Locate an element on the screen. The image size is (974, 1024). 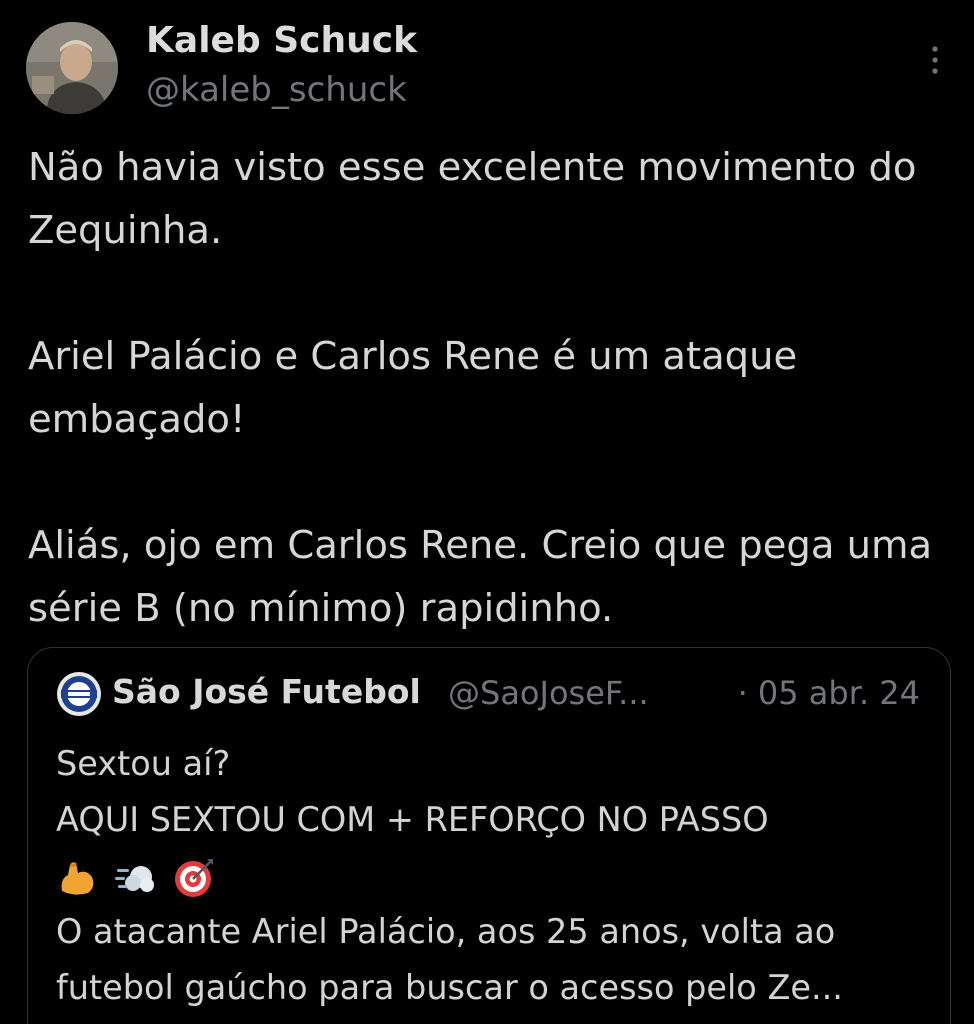
author-handle: @kaleb_schuck is located at coordinates (276, 90).